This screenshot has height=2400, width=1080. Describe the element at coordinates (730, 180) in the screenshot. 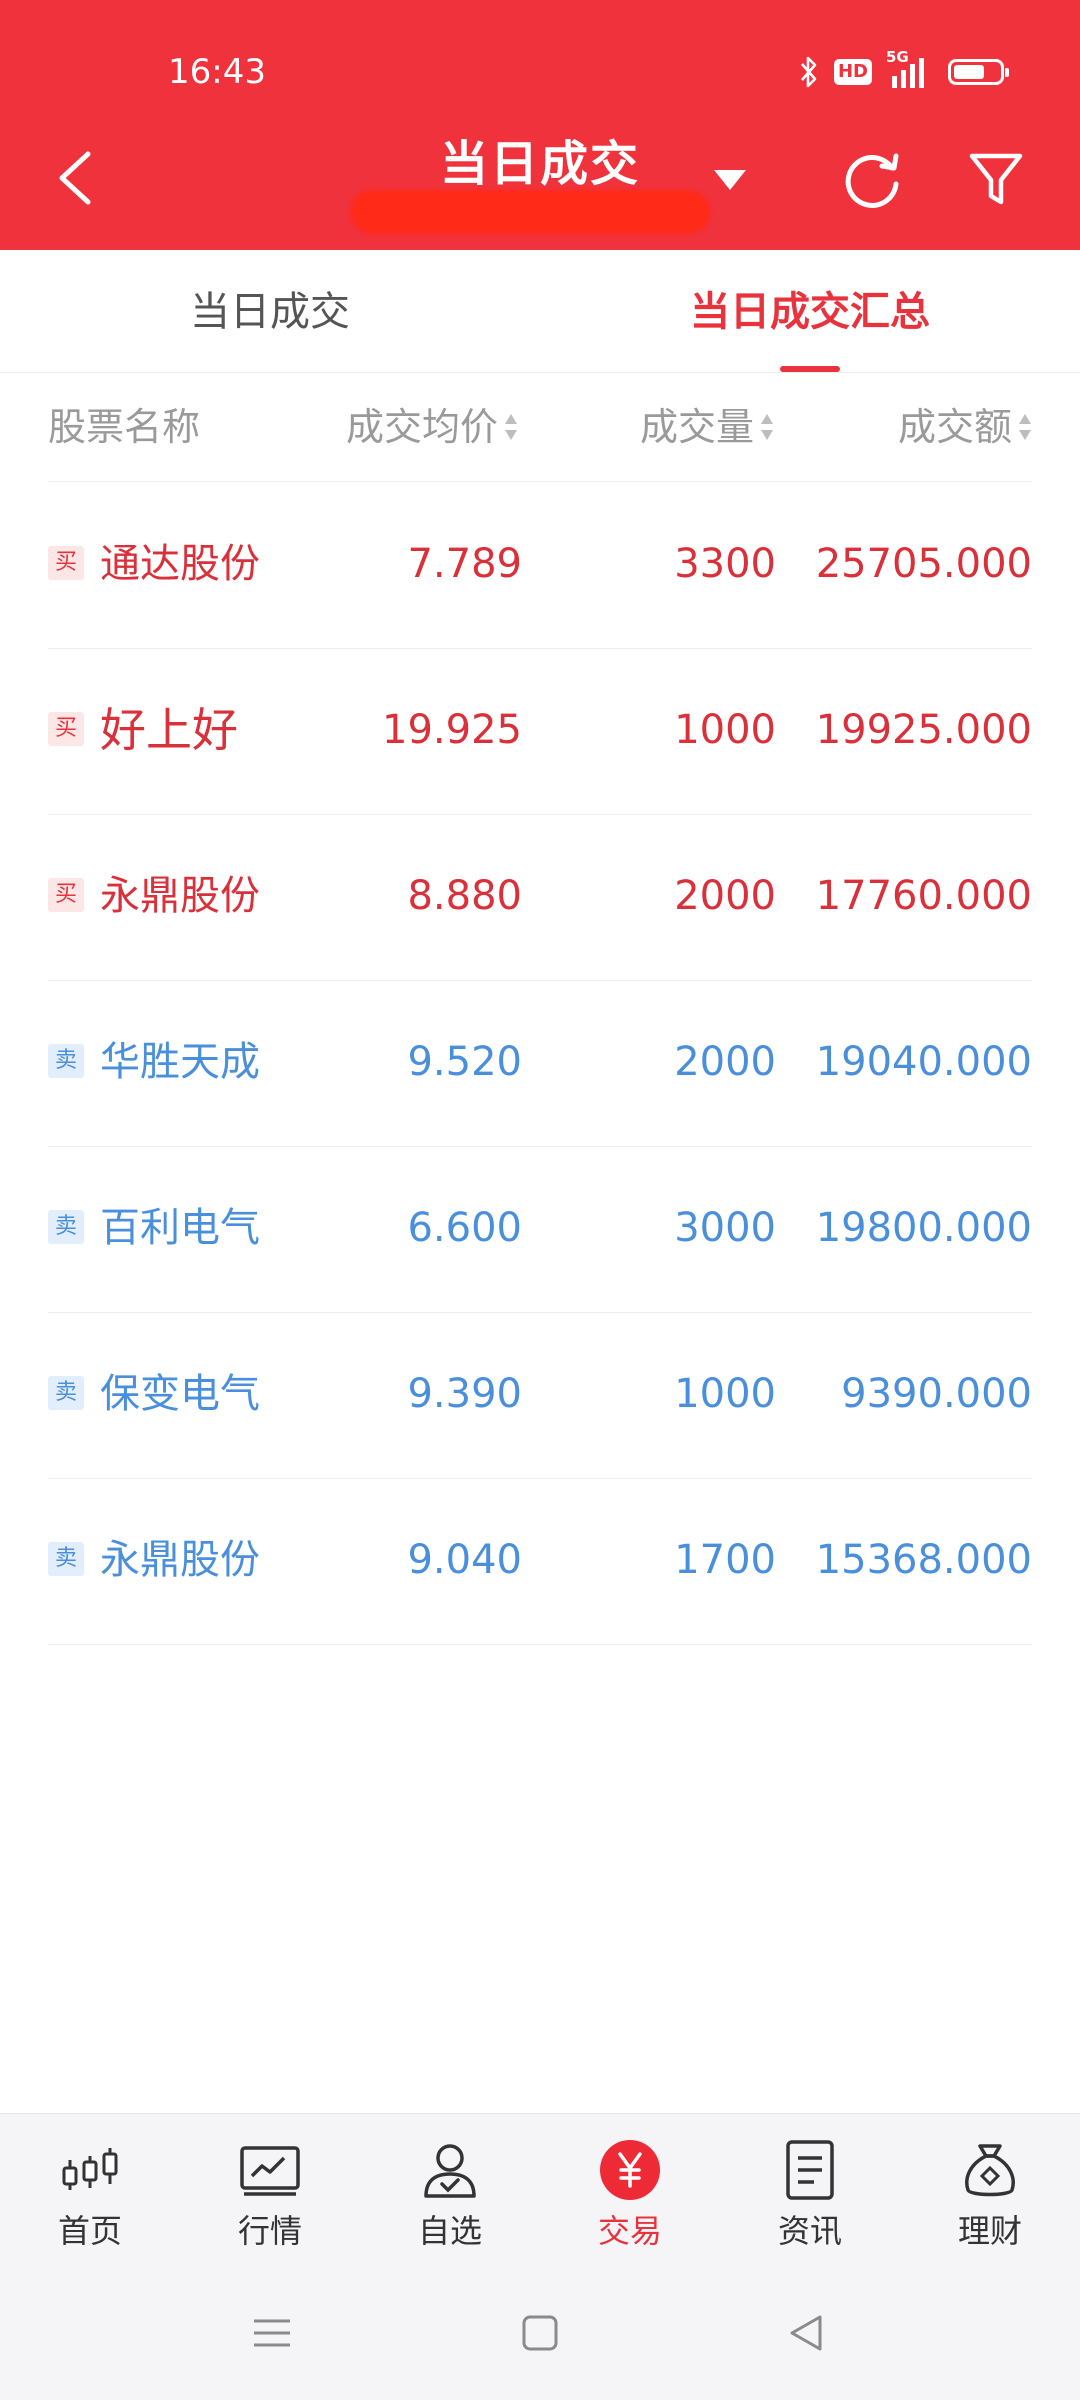

I see `dropdown-icon` at that location.